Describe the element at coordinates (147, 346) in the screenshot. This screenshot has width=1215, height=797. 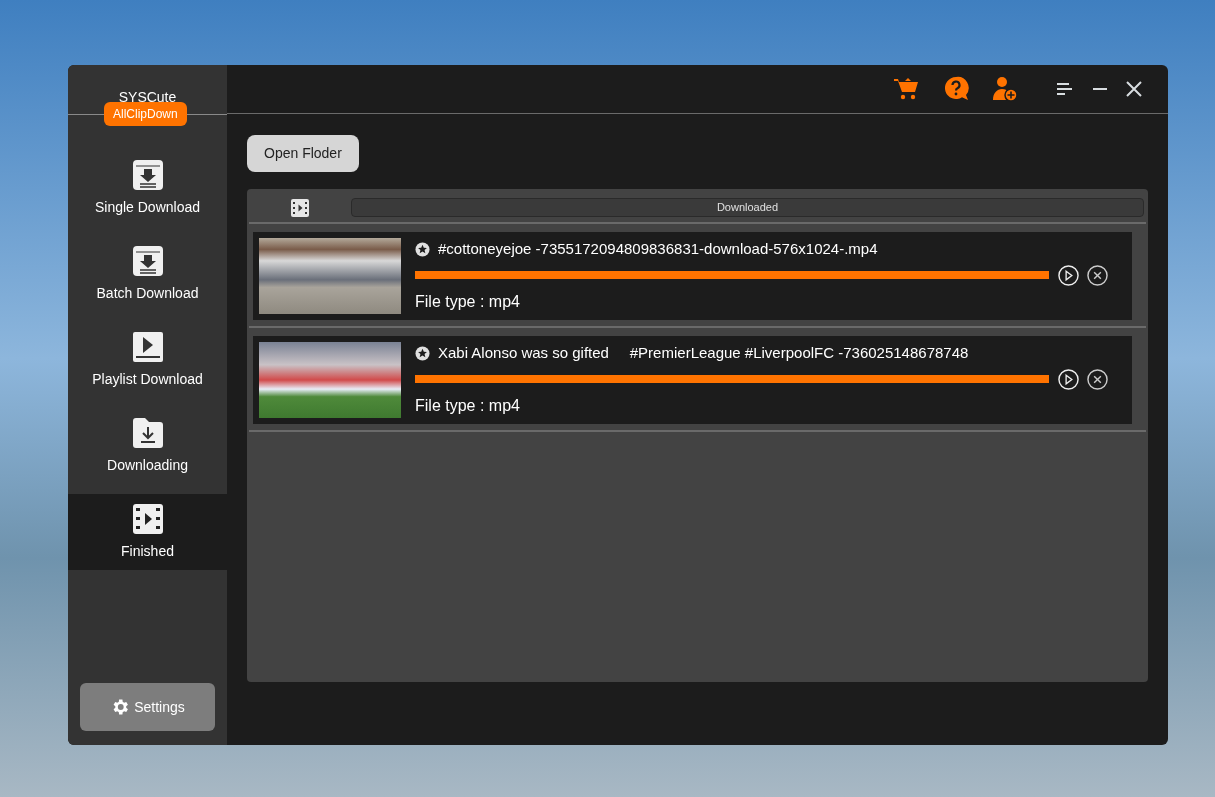
I see `play-screen-icon` at that location.